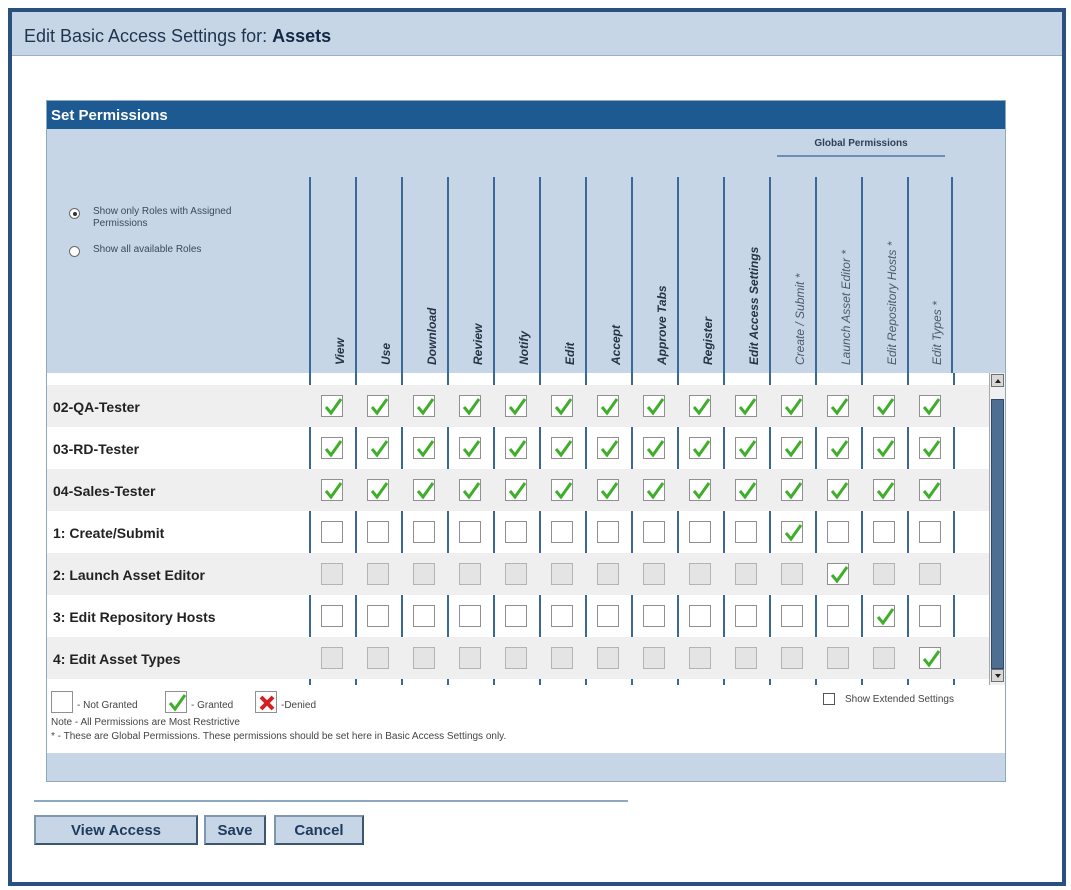  I want to click on scroll-up-button, so click(997, 380).